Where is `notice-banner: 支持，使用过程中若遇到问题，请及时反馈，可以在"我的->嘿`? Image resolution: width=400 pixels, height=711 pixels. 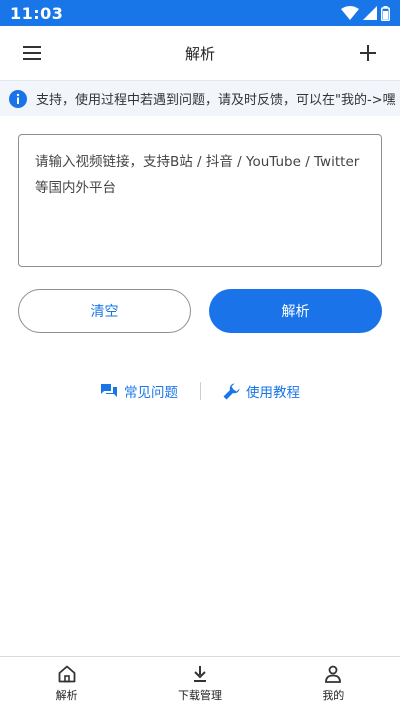
notice-banner: 支持，使用过程中若遇到问题，请及时反馈，可以在"我的->嘿 is located at coordinates (200, 98).